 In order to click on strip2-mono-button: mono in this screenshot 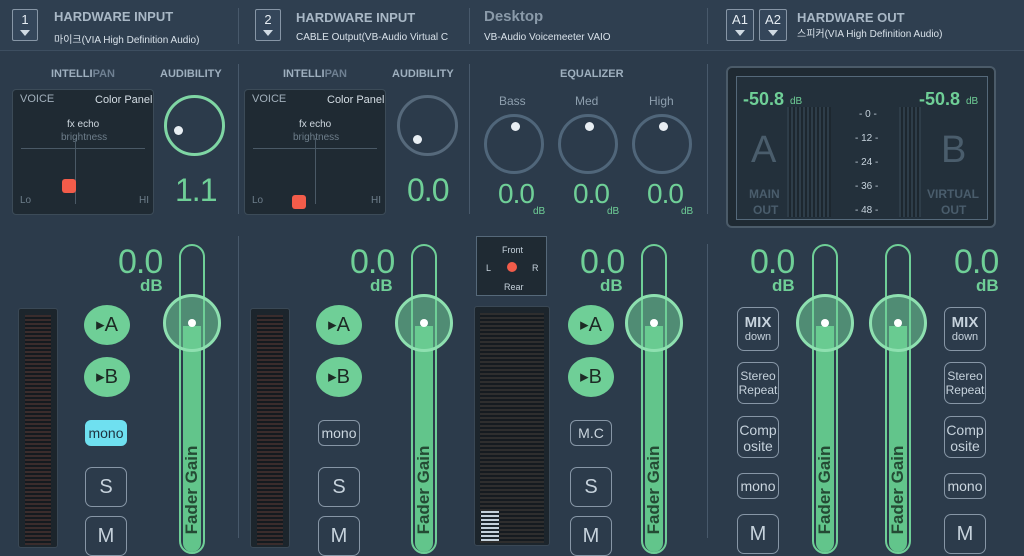, I will do `click(339, 433)`.